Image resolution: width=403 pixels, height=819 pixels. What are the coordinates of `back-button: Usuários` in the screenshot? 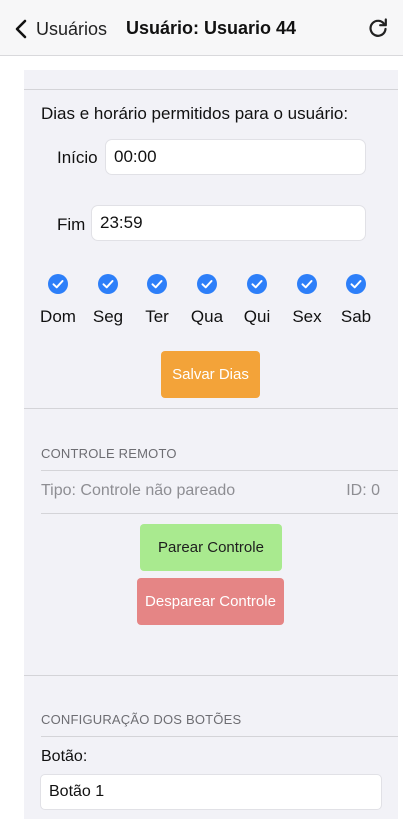 It's located at (60, 29).